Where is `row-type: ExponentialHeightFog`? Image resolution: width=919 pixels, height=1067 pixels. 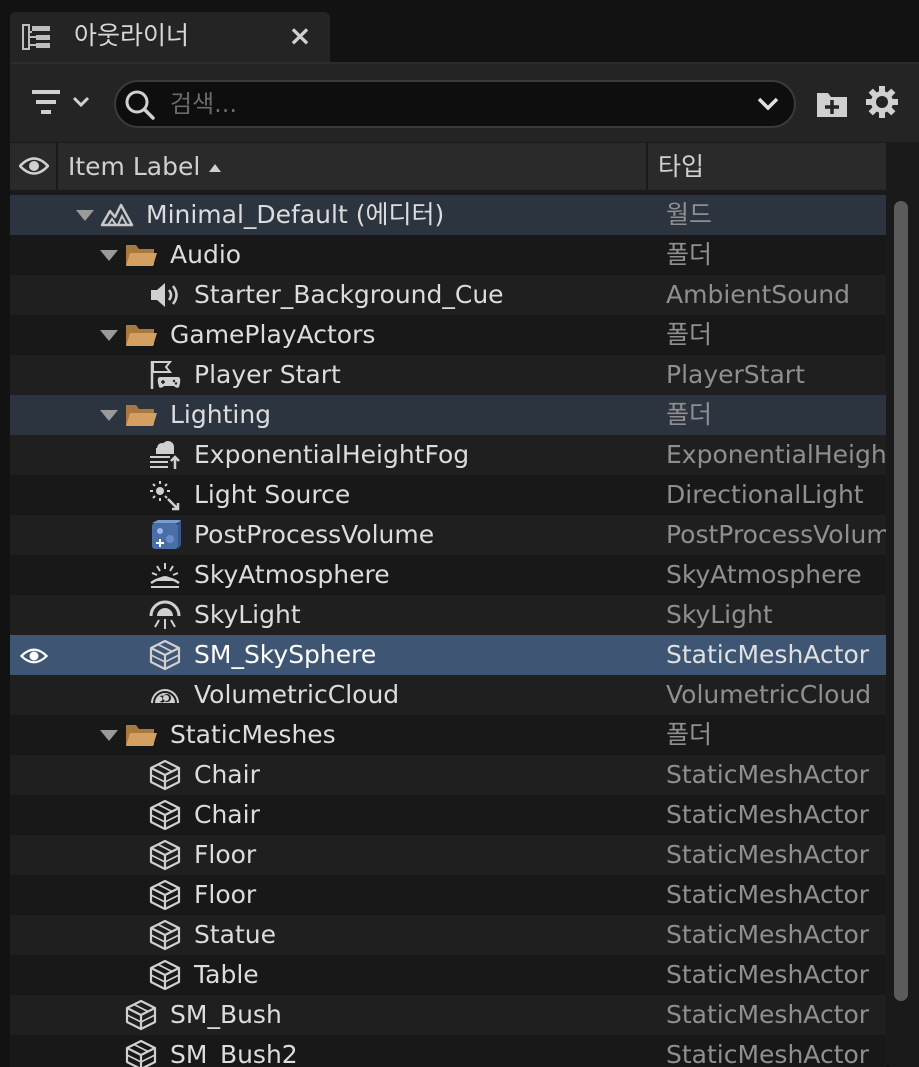 row-type: ExponentialHeightFog is located at coordinates (776, 454).